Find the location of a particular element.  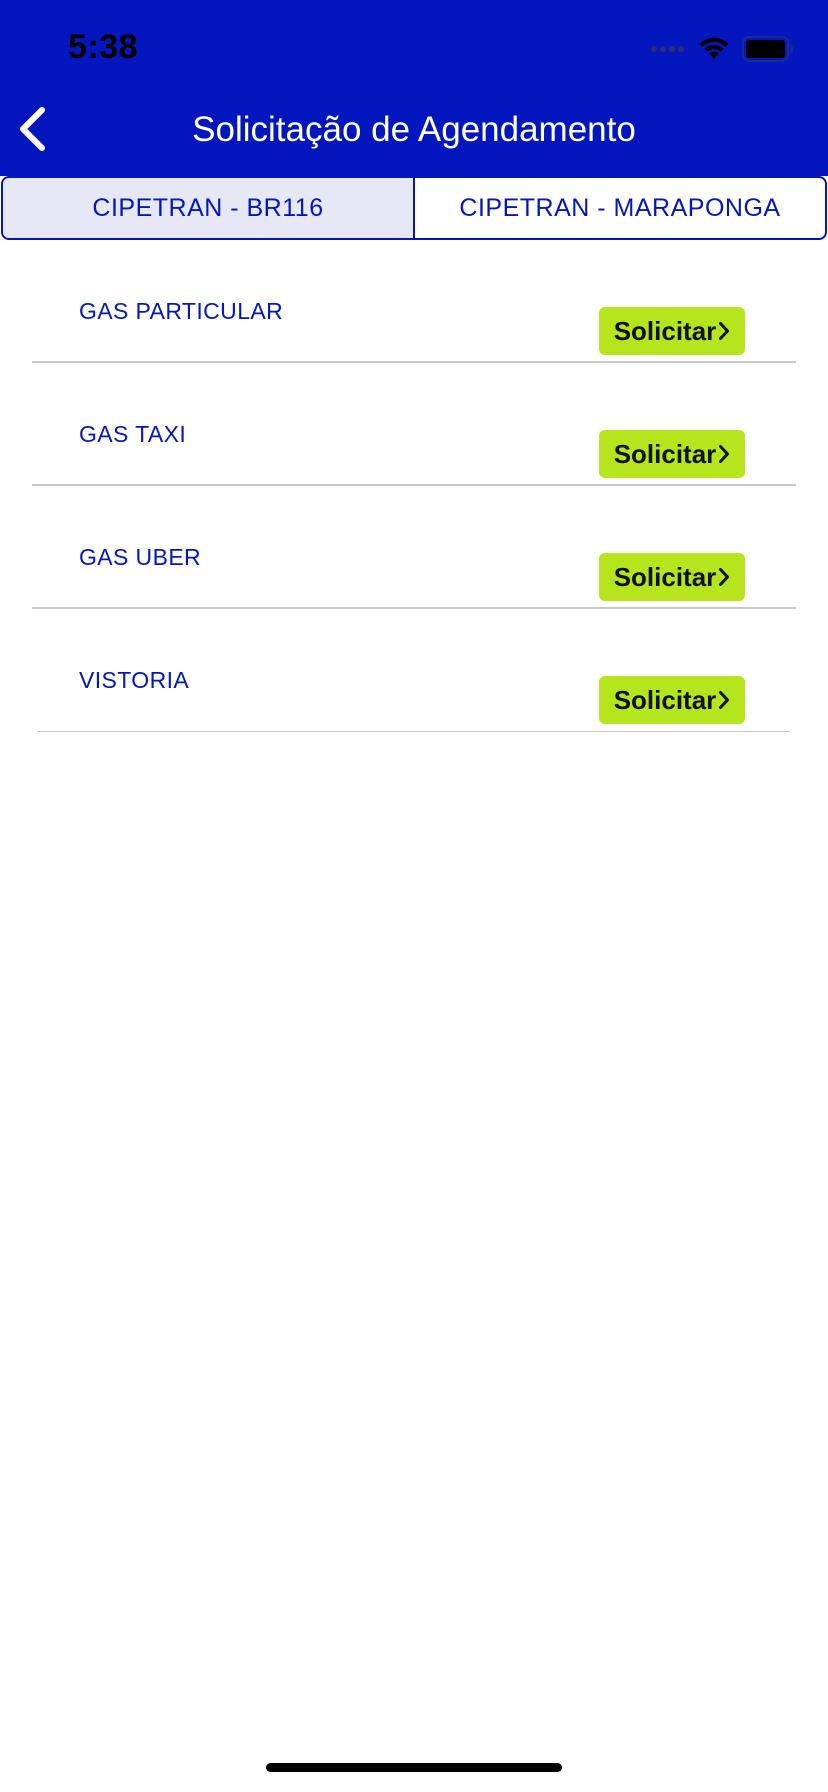

row-separator is located at coordinates (414, 731).